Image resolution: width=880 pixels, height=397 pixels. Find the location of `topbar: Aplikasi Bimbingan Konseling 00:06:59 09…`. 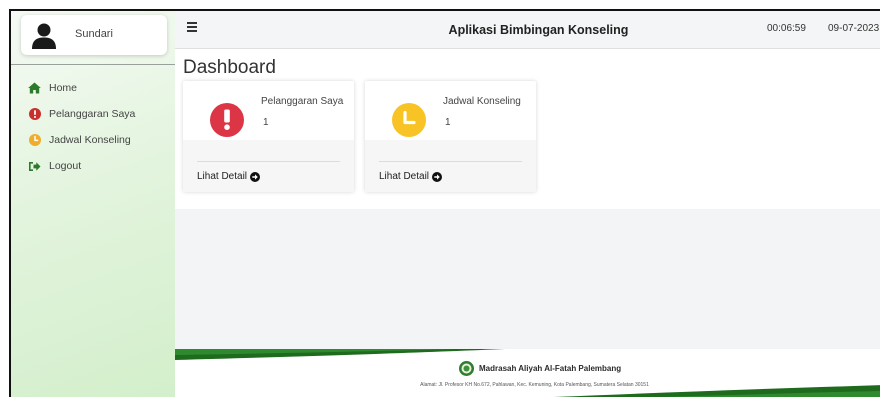

topbar: Aplikasi Bimbingan Konseling 00:06:59 09… is located at coordinates (527, 30).